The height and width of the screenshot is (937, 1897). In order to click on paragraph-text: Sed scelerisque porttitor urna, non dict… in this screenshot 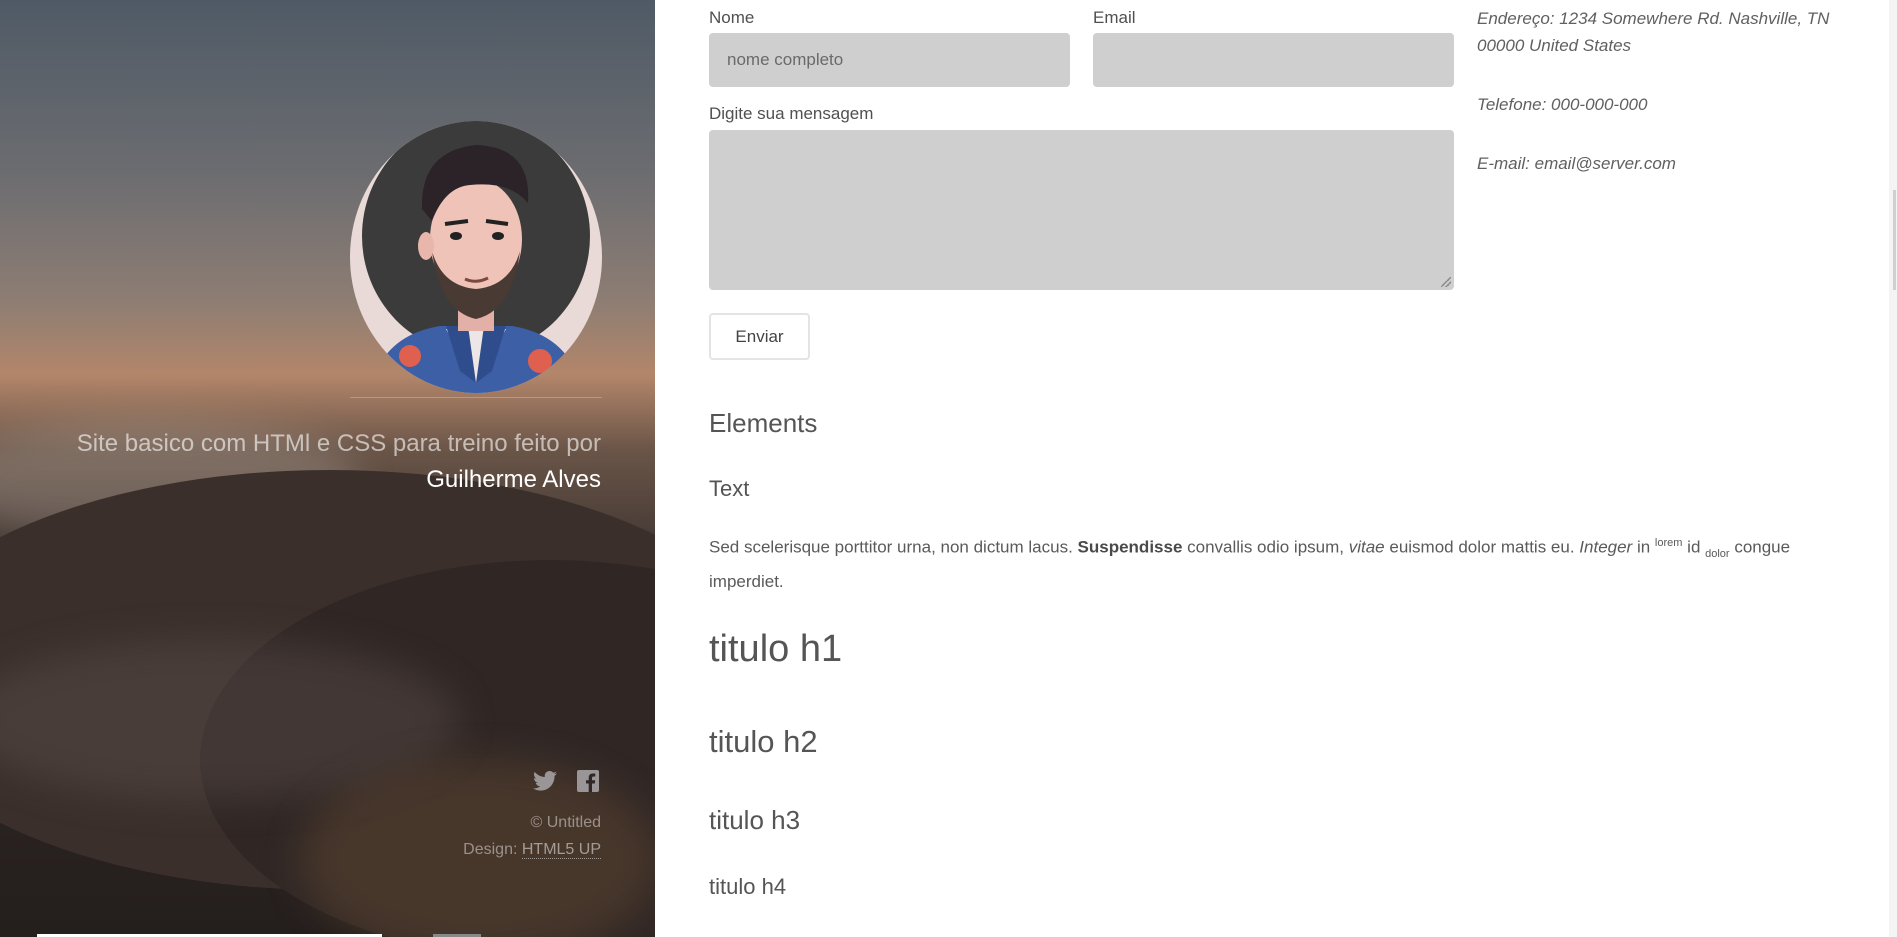, I will do `click(893, 547)`.